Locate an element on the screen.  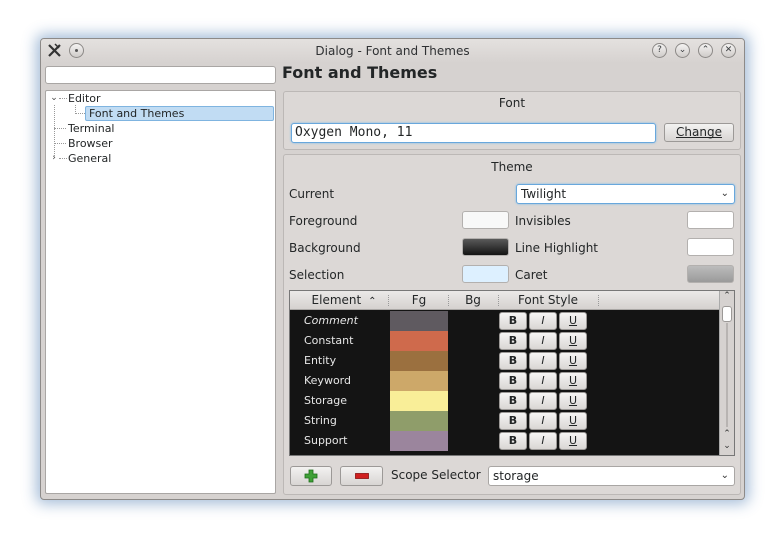
chevron-up-icon: ⌃ is located at coordinates (727, 434).